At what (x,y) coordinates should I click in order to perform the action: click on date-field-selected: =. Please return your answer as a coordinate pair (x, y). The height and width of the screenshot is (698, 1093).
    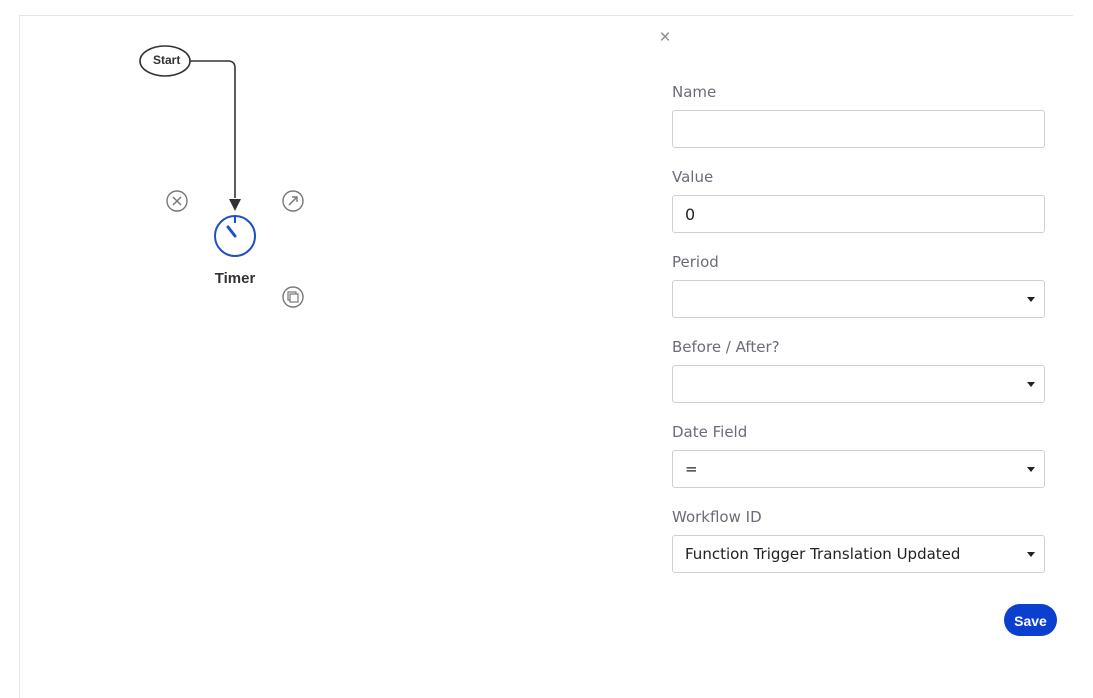
    Looking at the image, I should click on (691, 469).